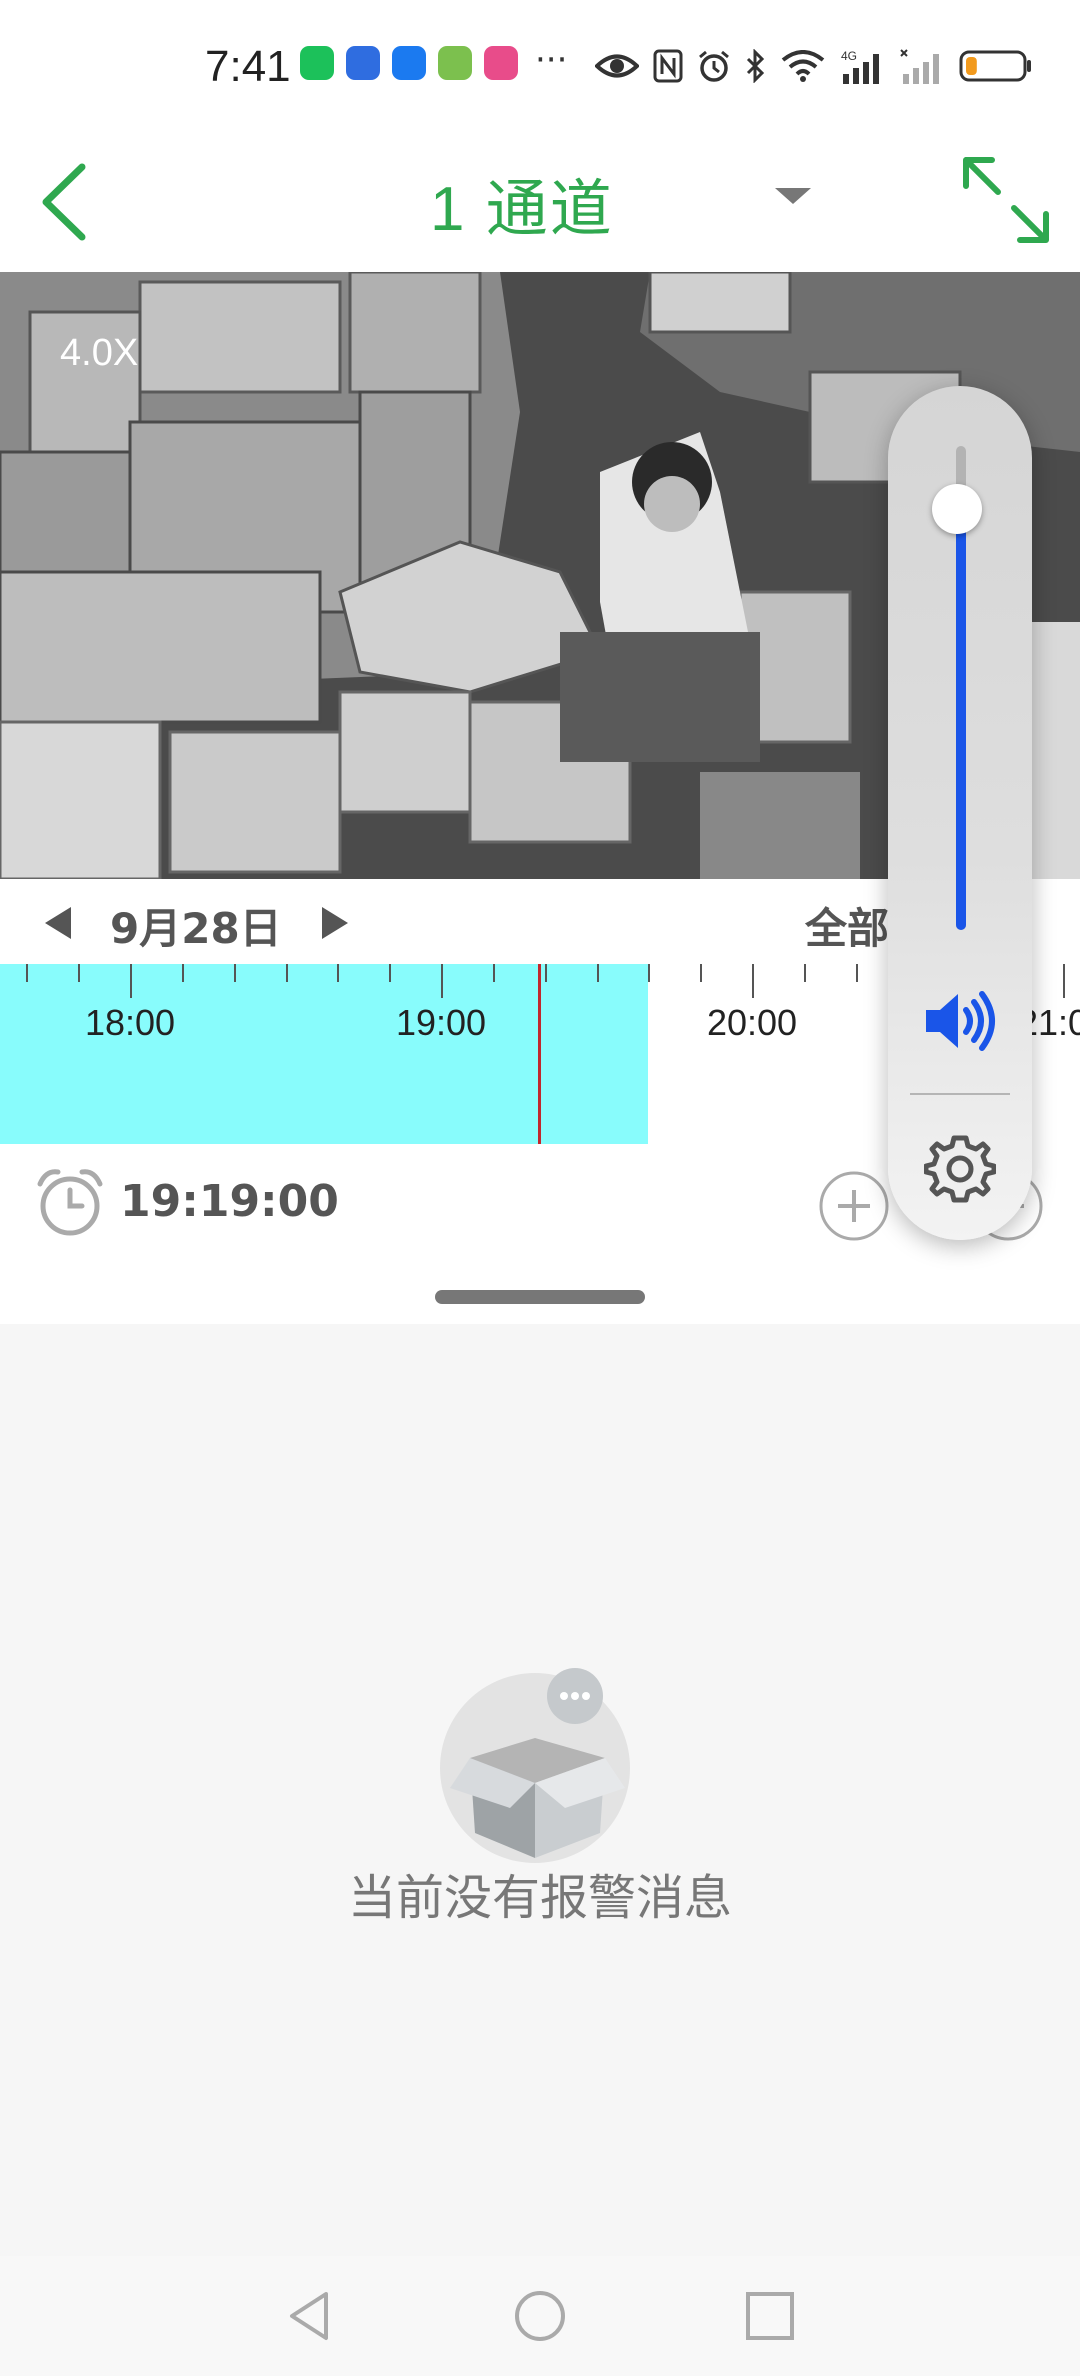 The image size is (1080, 2376). Describe the element at coordinates (522, 203) in the screenshot. I see `channel-title: 1 通道` at that location.